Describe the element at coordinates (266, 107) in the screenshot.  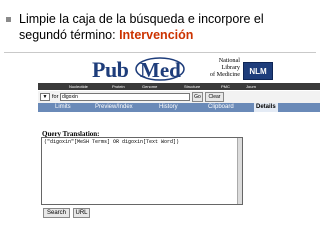
I see `tab-details: Details` at that location.